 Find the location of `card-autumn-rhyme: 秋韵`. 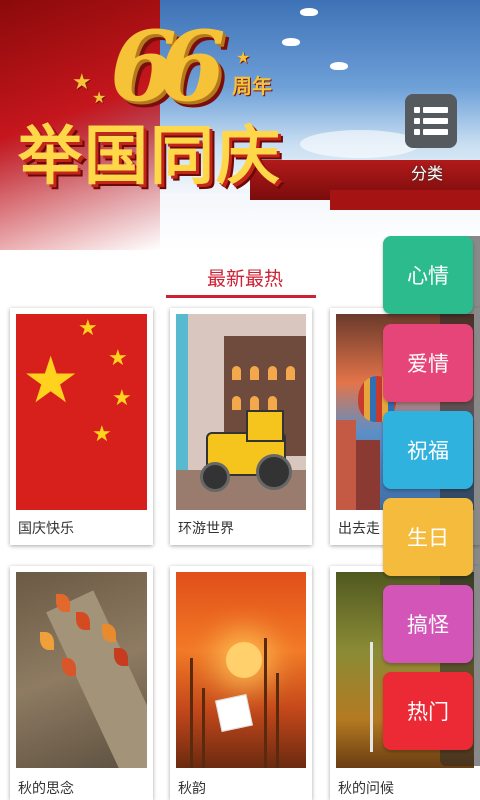

card-autumn-rhyme: 秋韵 is located at coordinates (241, 683).